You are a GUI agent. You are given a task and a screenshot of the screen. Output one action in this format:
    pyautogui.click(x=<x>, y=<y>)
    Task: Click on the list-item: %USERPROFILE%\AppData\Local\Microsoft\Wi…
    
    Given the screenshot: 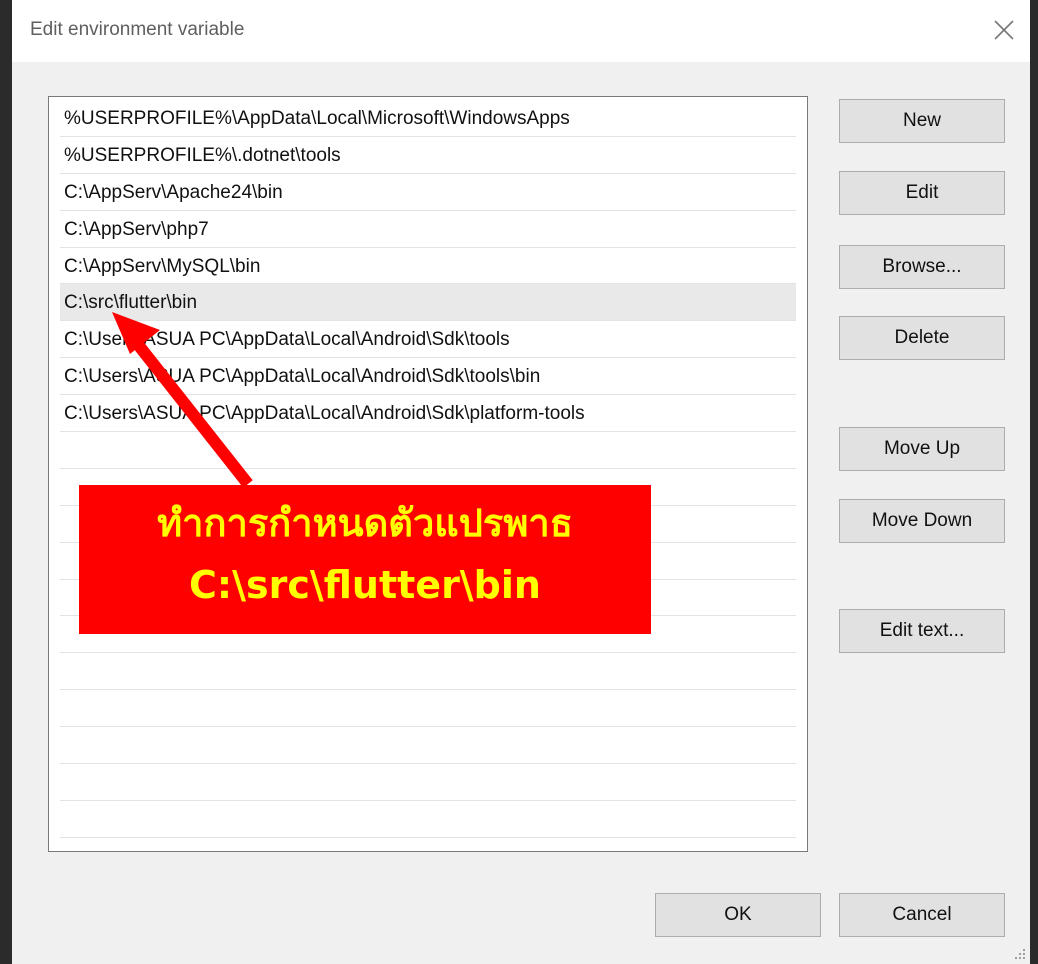 What is the action you would take?
    pyautogui.click(x=428, y=118)
    